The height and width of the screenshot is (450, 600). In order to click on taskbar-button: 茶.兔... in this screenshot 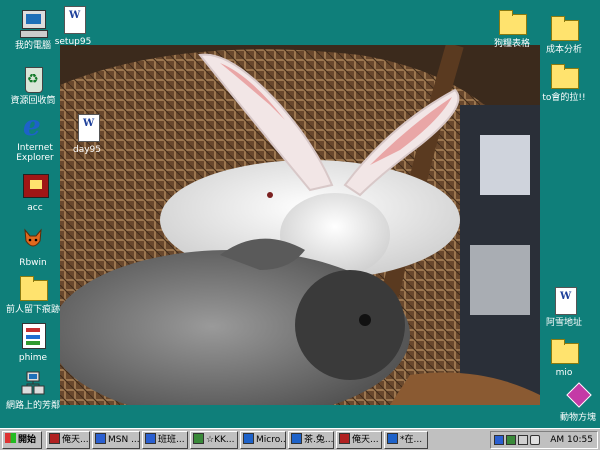, I will do `click(311, 440)`.